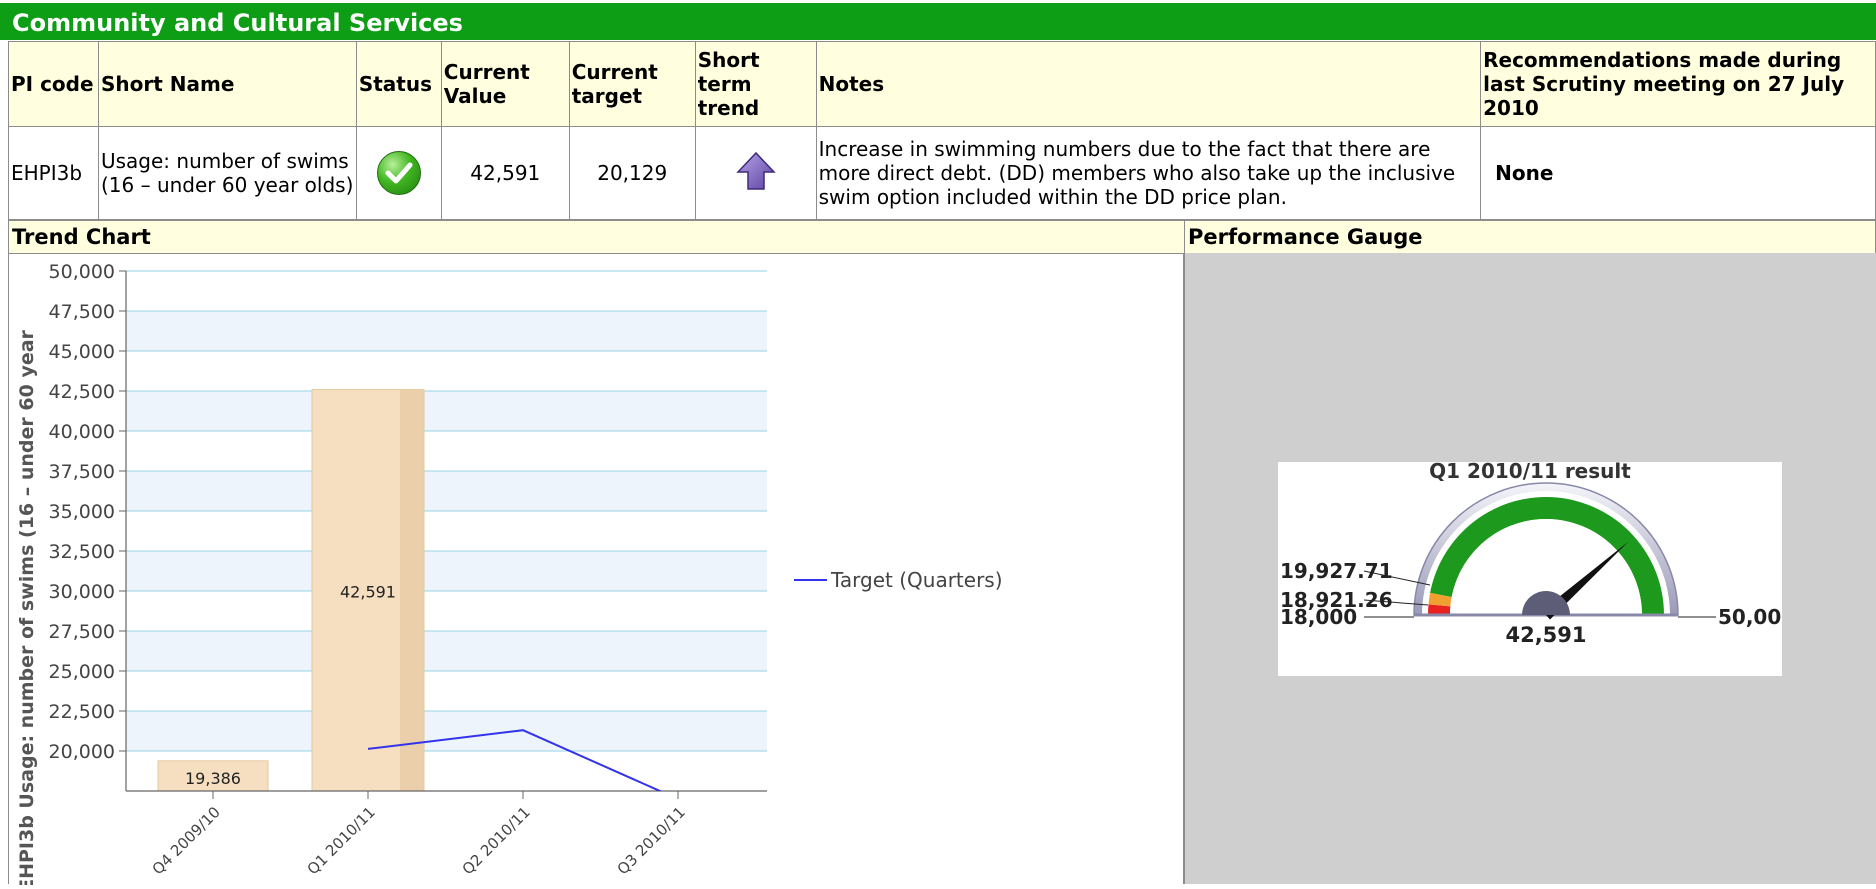 The width and height of the screenshot is (1876, 889). Describe the element at coordinates (1305, 237) in the screenshot. I see `performance-gauge-title: Performance Gauge` at that location.